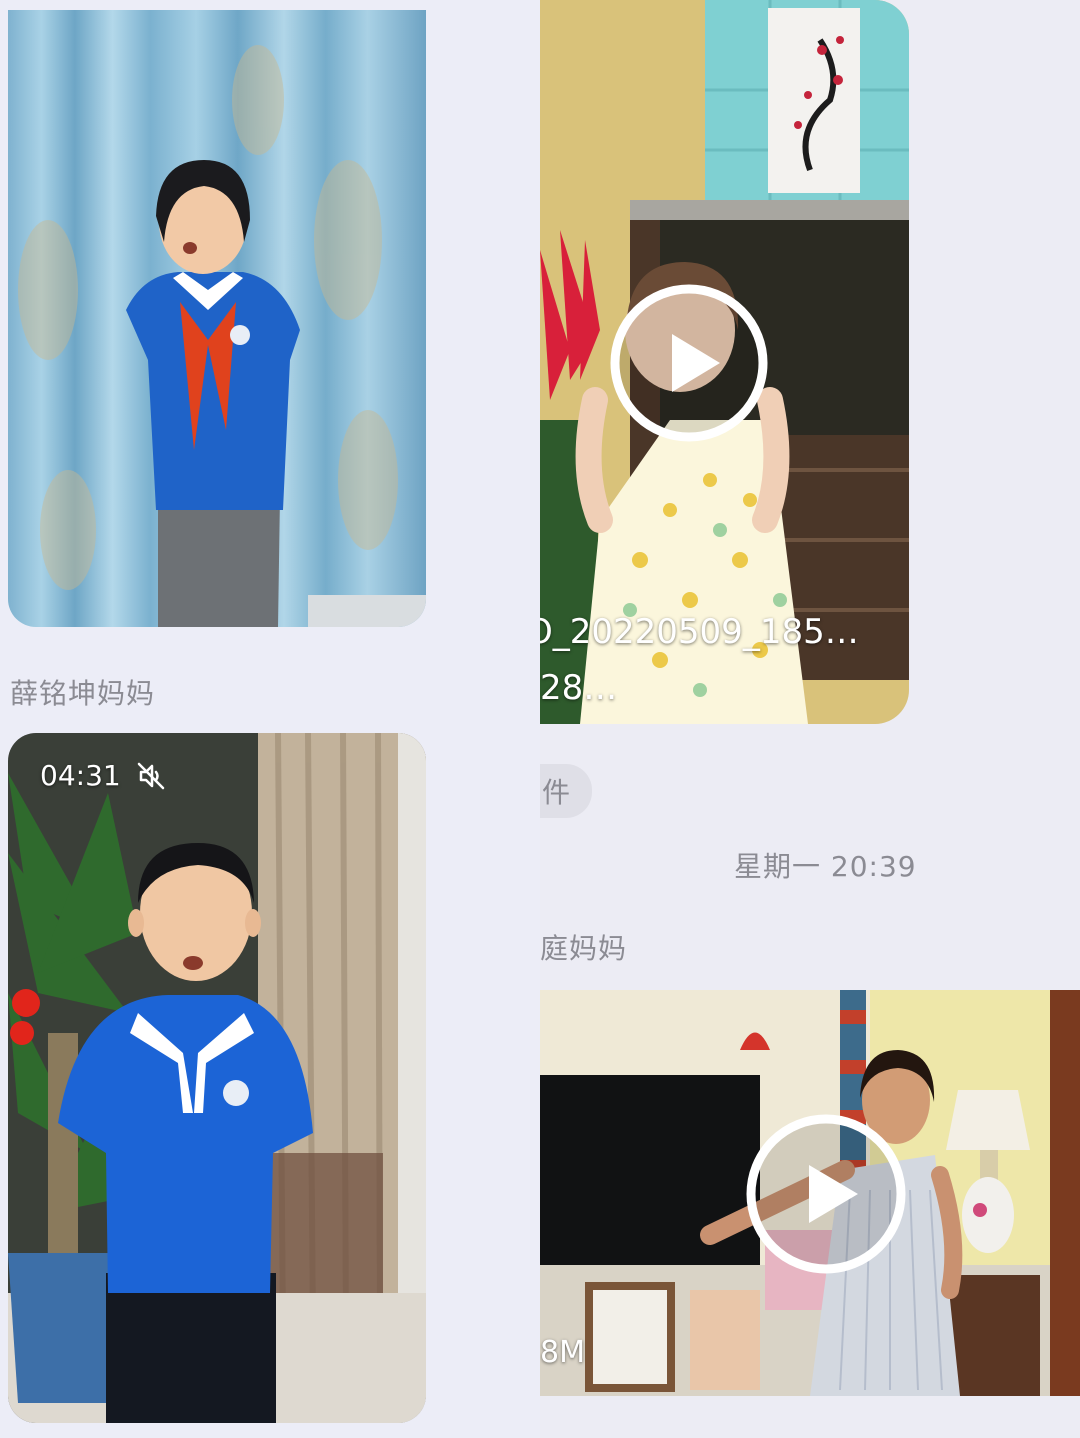  Describe the element at coordinates (584, 948) in the screenshot. I see `sender-name-2: 庭妈妈` at that location.